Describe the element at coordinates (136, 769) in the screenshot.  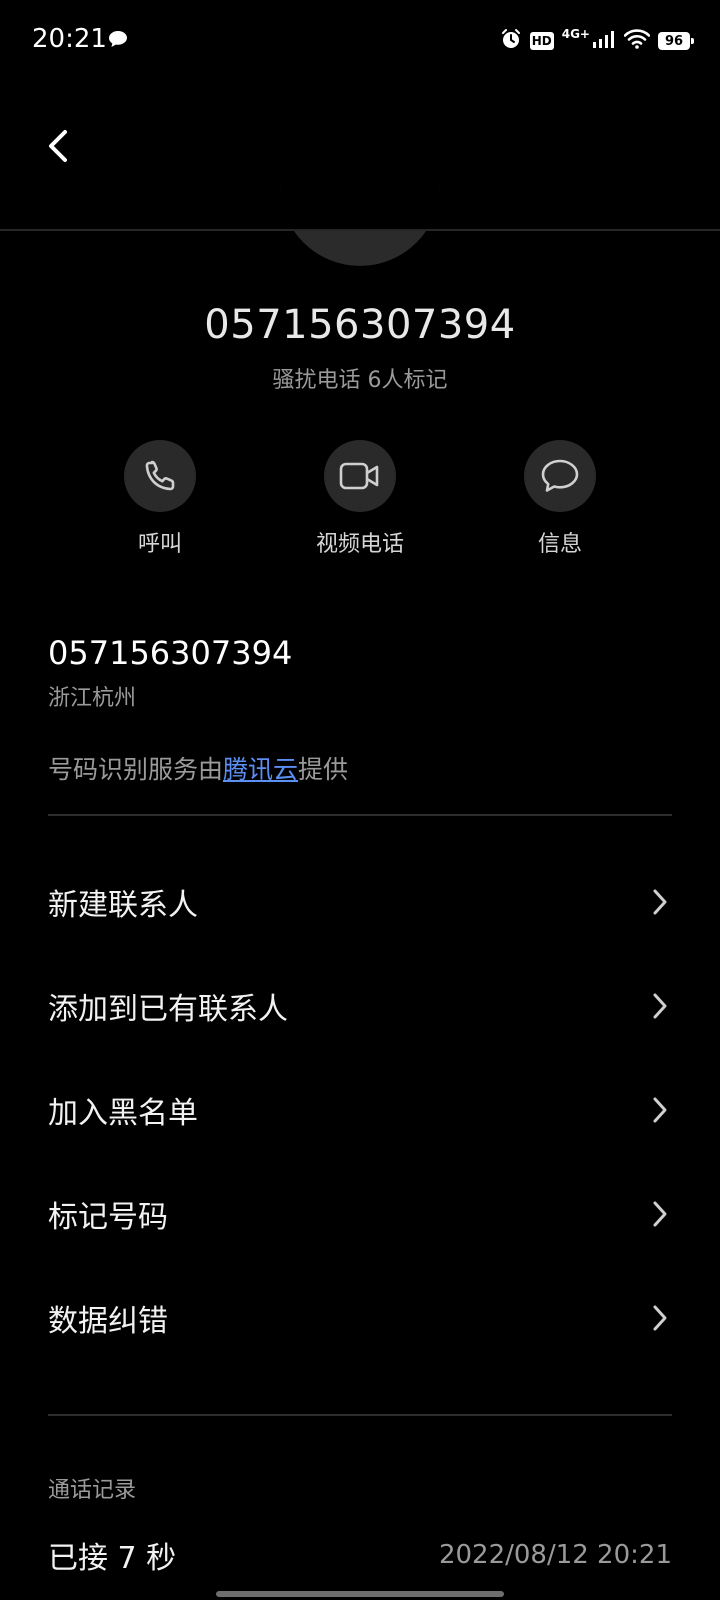
I see `provider-prefix: 号码识别服务由` at that location.